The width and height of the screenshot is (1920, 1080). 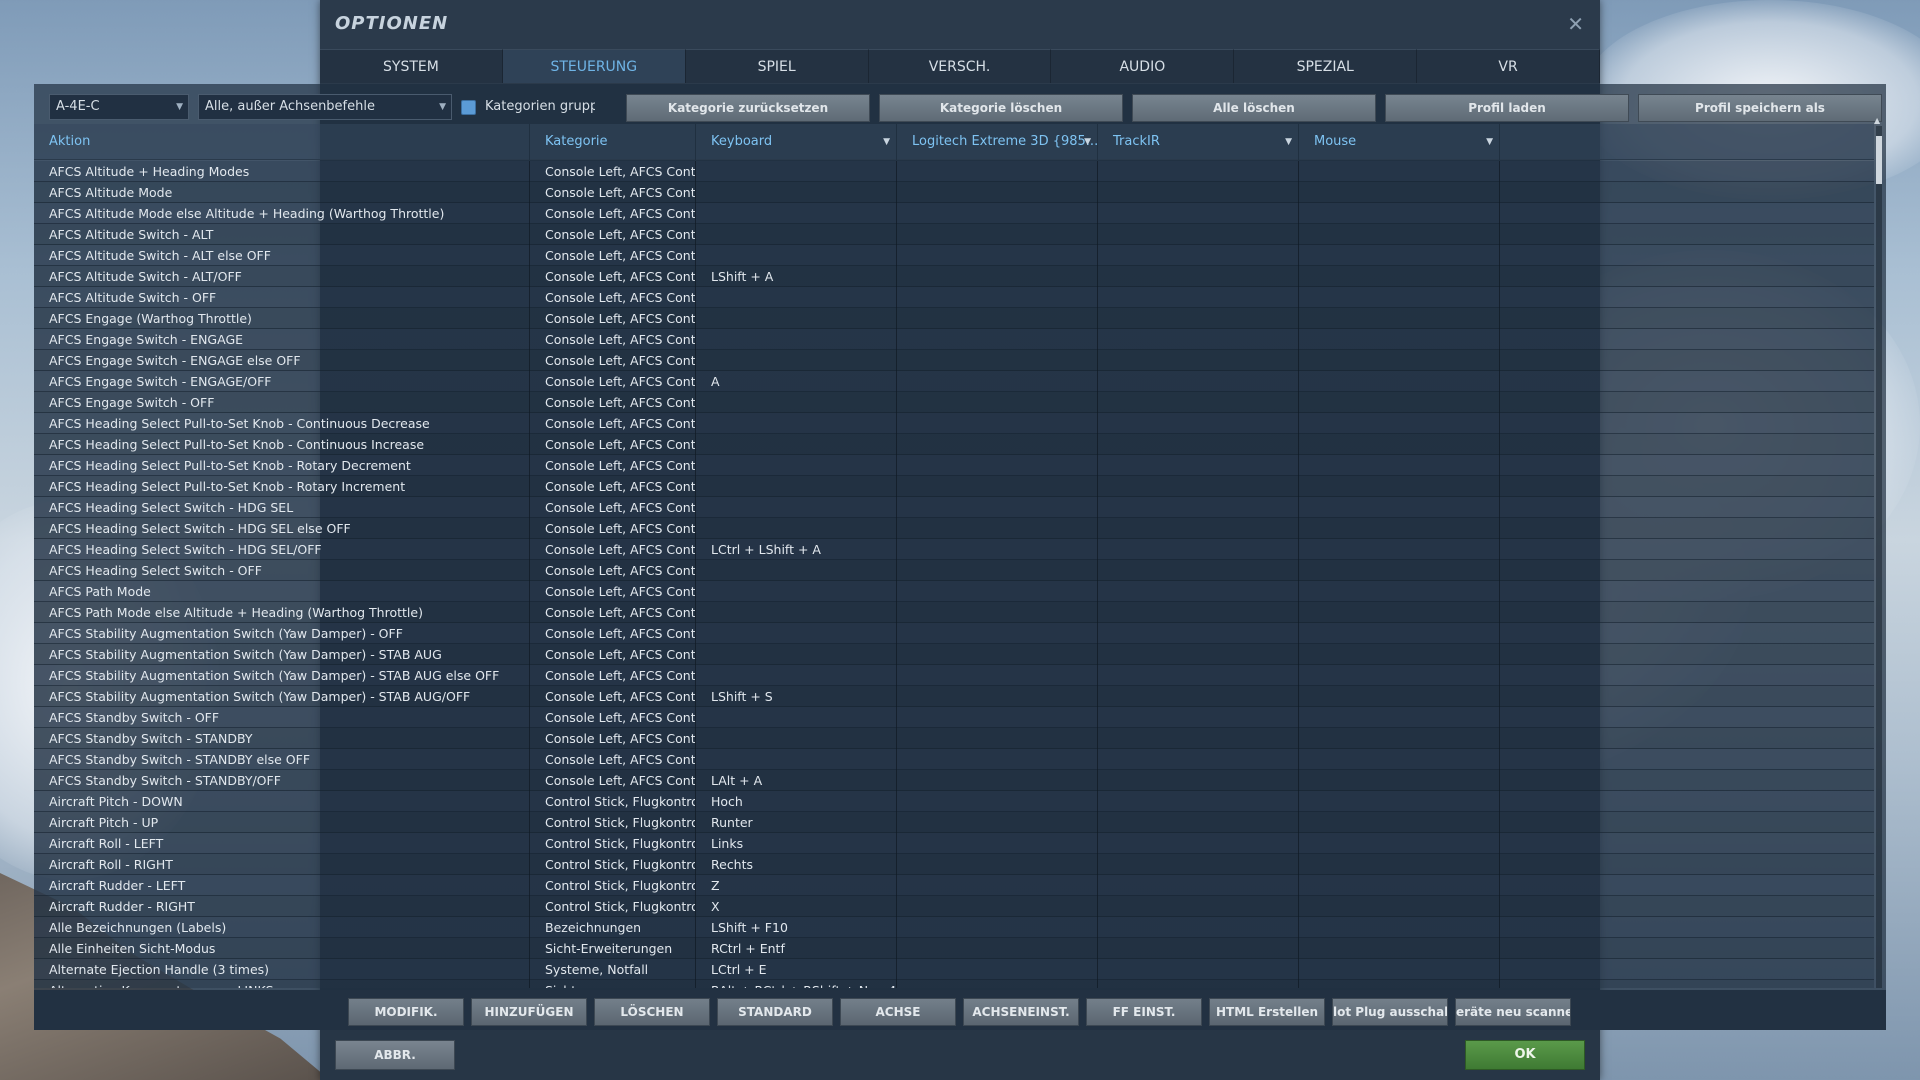 What do you see at coordinates (325, 107) in the screenshot?
I see `filter-select: Alle, außer Achsenbefehle ▼` at bounding box center [325, 107].